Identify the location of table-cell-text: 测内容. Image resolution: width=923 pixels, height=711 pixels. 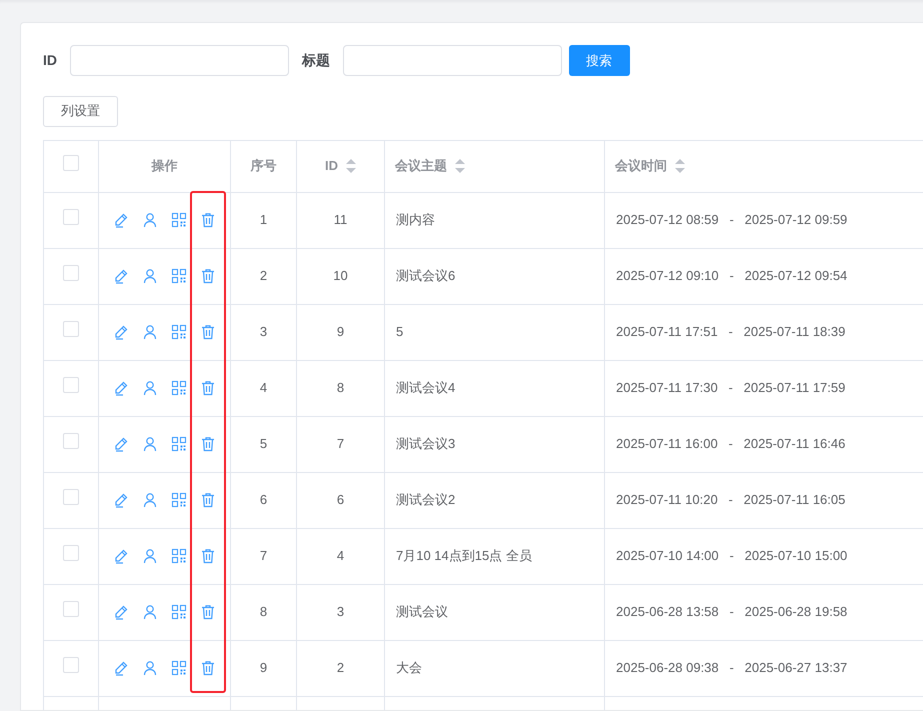
(415, 220).